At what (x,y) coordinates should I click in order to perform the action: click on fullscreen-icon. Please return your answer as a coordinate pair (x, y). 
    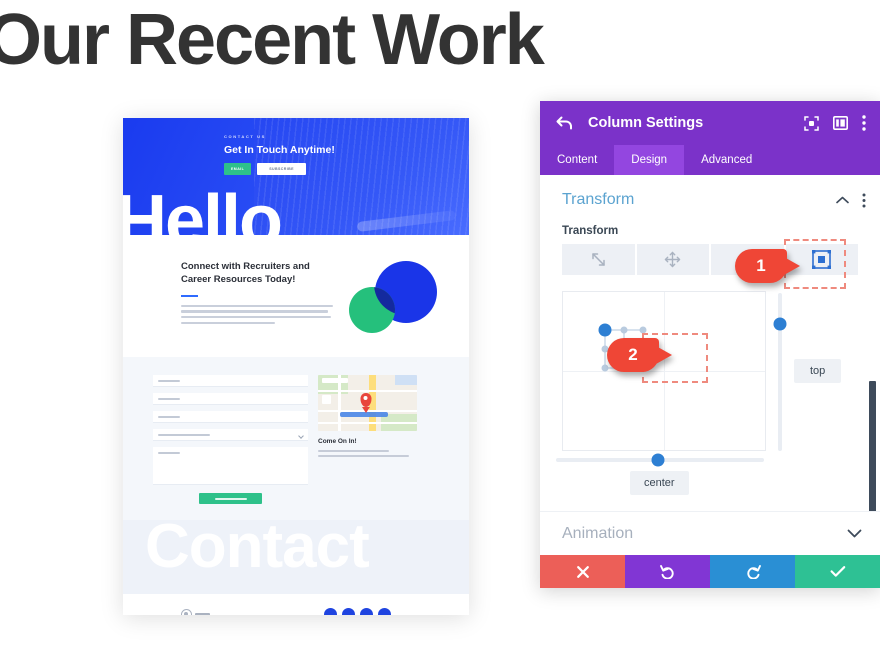
    Looking at the image, I should click on (811, 123).